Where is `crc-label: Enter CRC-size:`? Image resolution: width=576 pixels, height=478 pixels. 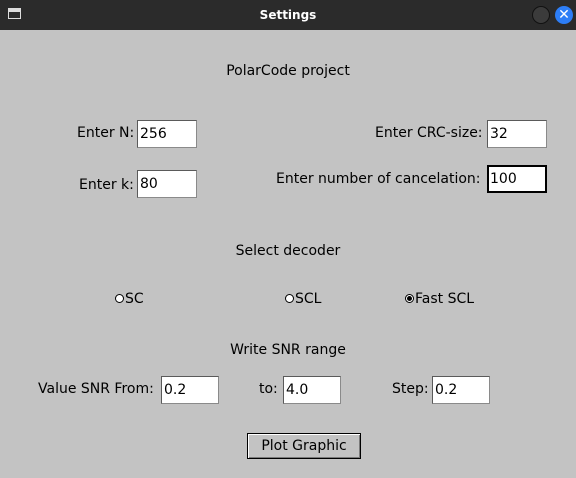
crc-label: Enter CRC-size: is located at coordinates (429, 133).